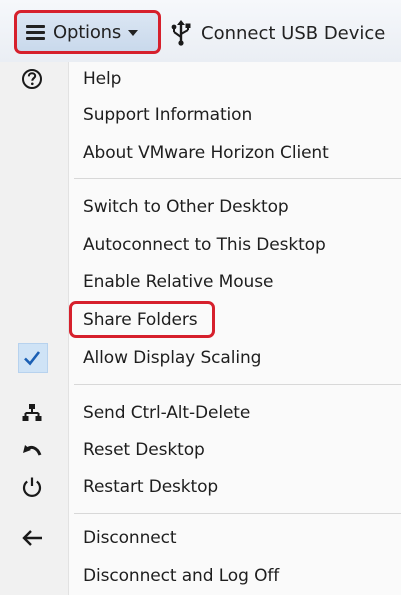 Image resolution: width=401 pixels, height=595 pixels. What do you see at coordinates (206, 153) in the screenshot?
I see `menu-item-label: About VMware Horizon Client` at bounding box center [206, 153].